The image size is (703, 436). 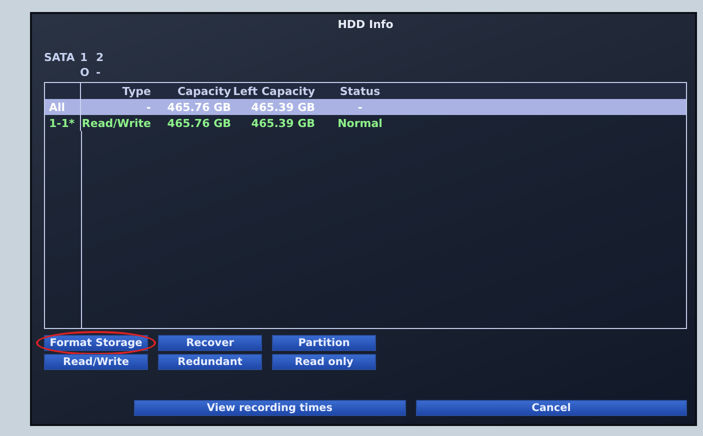 What do you see at coordinates (551, 408) in the screenshot?
I see `footer-button: Cancel` at bounding box center [551, 408].